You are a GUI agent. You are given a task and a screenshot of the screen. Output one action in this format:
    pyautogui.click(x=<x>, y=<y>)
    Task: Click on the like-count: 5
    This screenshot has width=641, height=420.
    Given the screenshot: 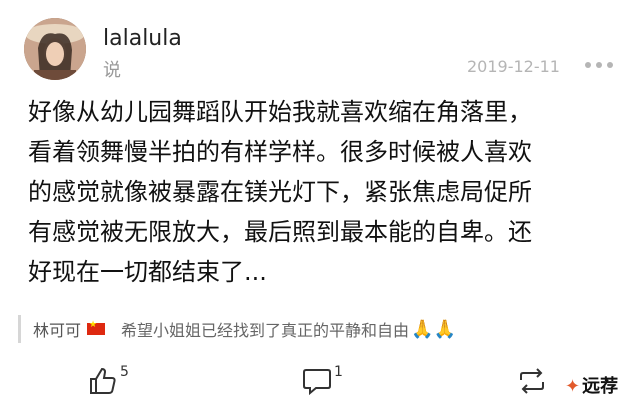 What is the action you would take?
    pyautogui.click(x=124, y=372)
    